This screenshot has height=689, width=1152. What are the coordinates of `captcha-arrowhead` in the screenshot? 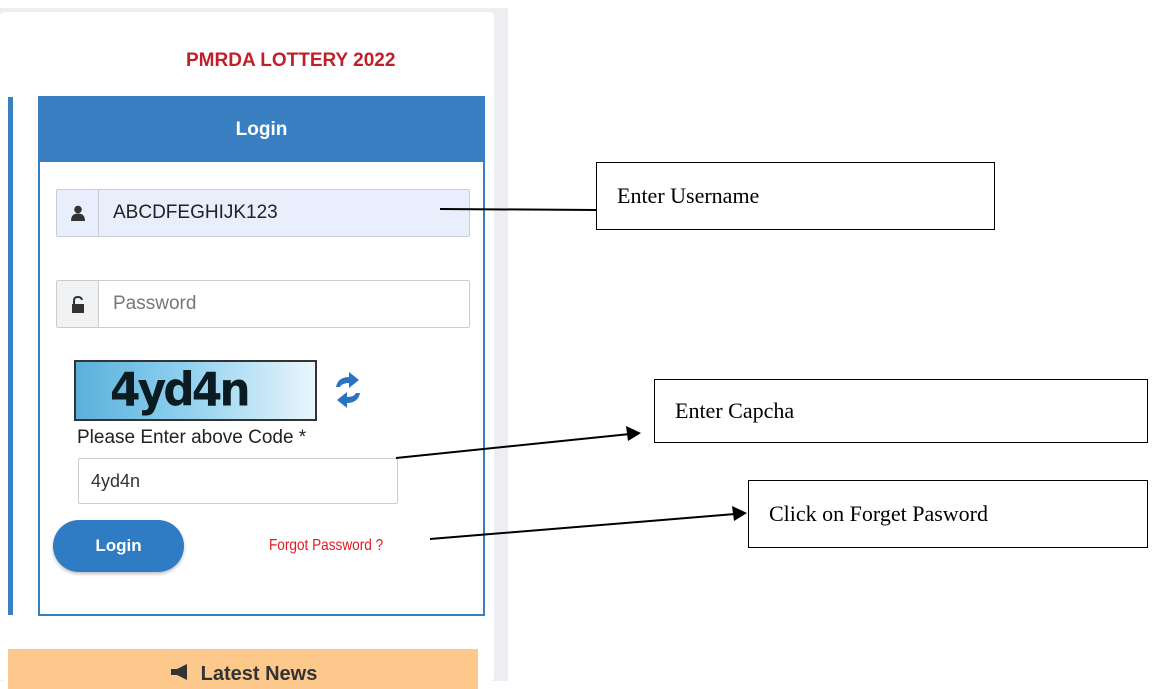 It's located at (633, 433).